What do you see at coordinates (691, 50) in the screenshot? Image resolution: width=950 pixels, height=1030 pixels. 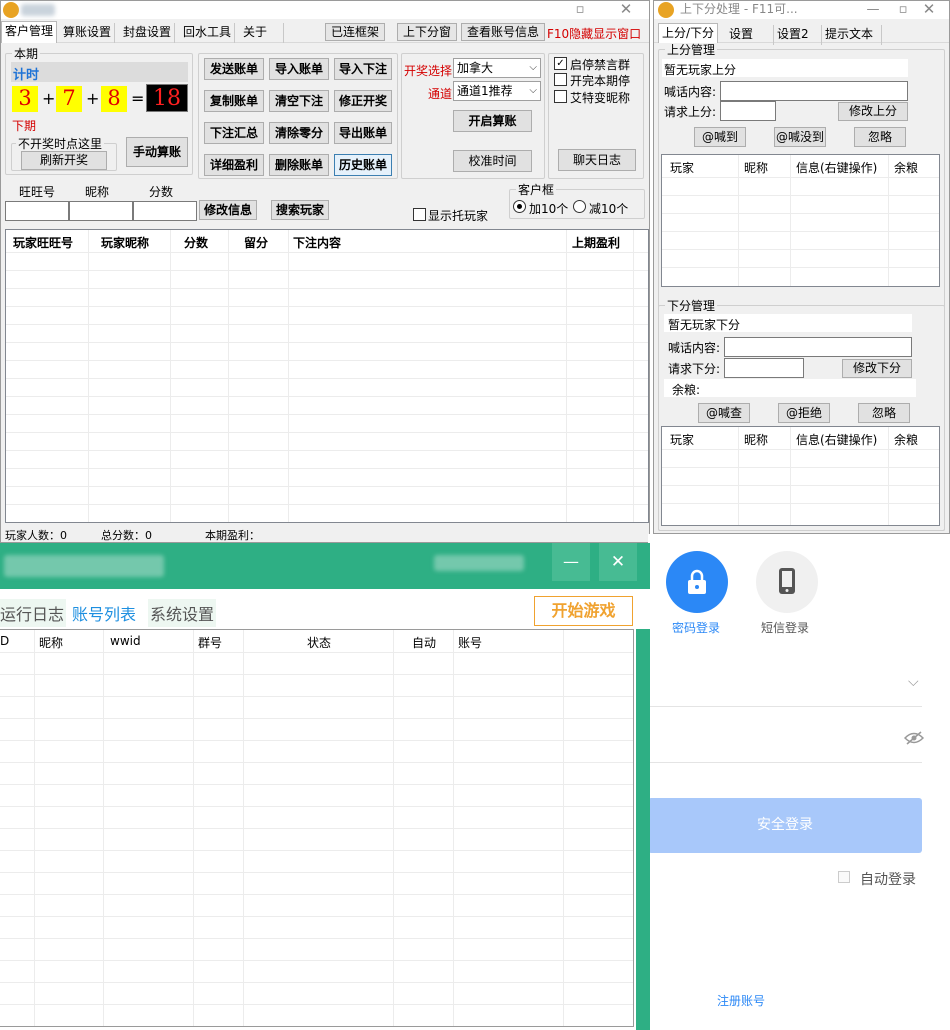 I see `up-legend: 上分管理` at bounding box center [691, 50].